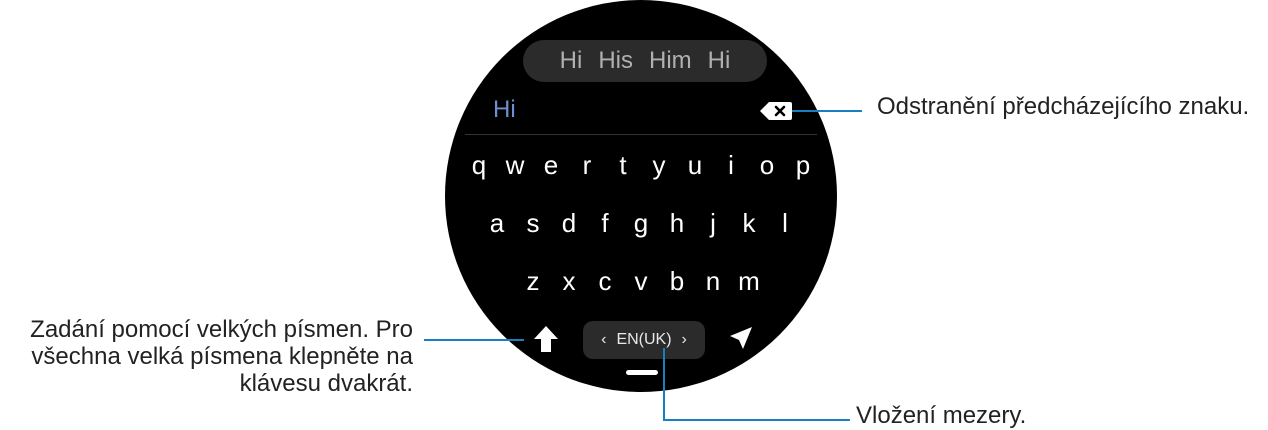 This screenshot has width=1268, height=430. What do you see at coordinates (326, 383) in the screenshot?
I see `callout-caps-line-3: klávesu dvakrát.` at bounding box center [326, 383].